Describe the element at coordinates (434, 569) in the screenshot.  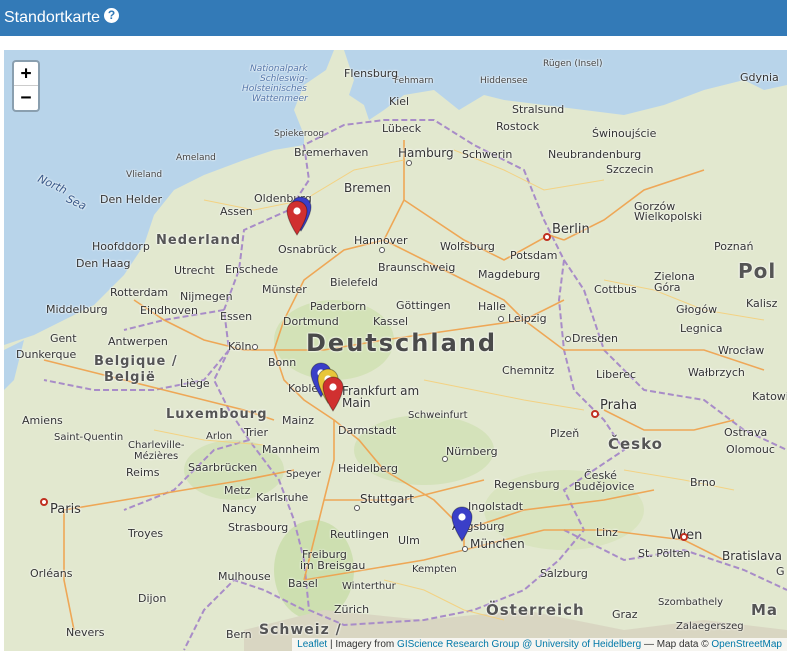
I see `label-kempten: Kempten` at that location.